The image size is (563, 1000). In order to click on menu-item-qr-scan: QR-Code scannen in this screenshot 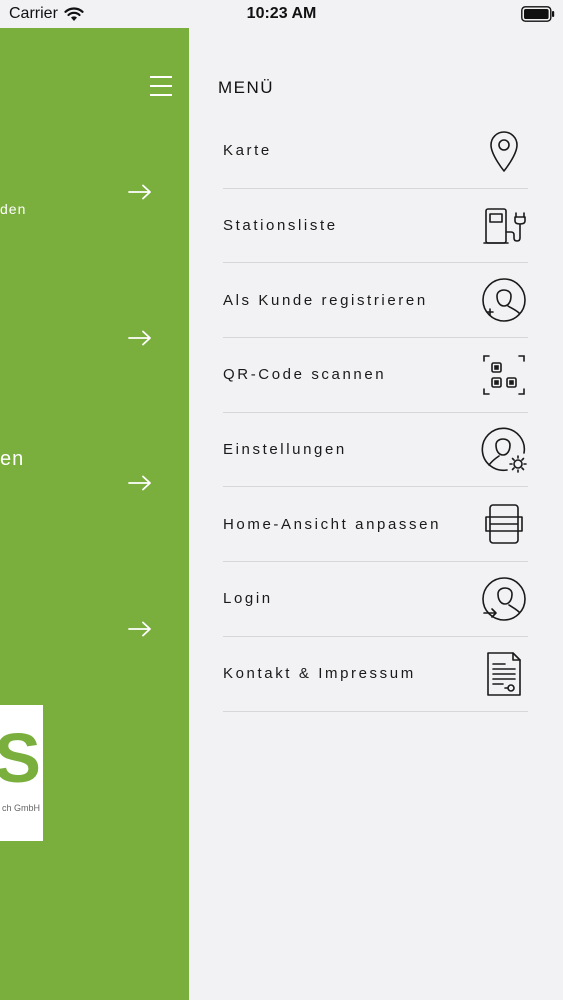, I will do `click(375, 375)`.